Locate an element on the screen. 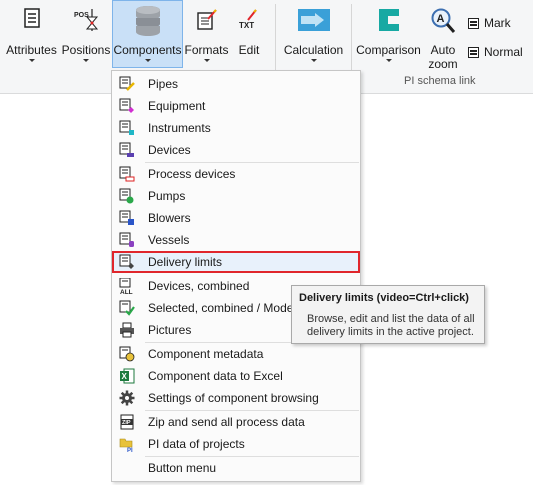  components-button: Components is located at coordinates (147, 34).